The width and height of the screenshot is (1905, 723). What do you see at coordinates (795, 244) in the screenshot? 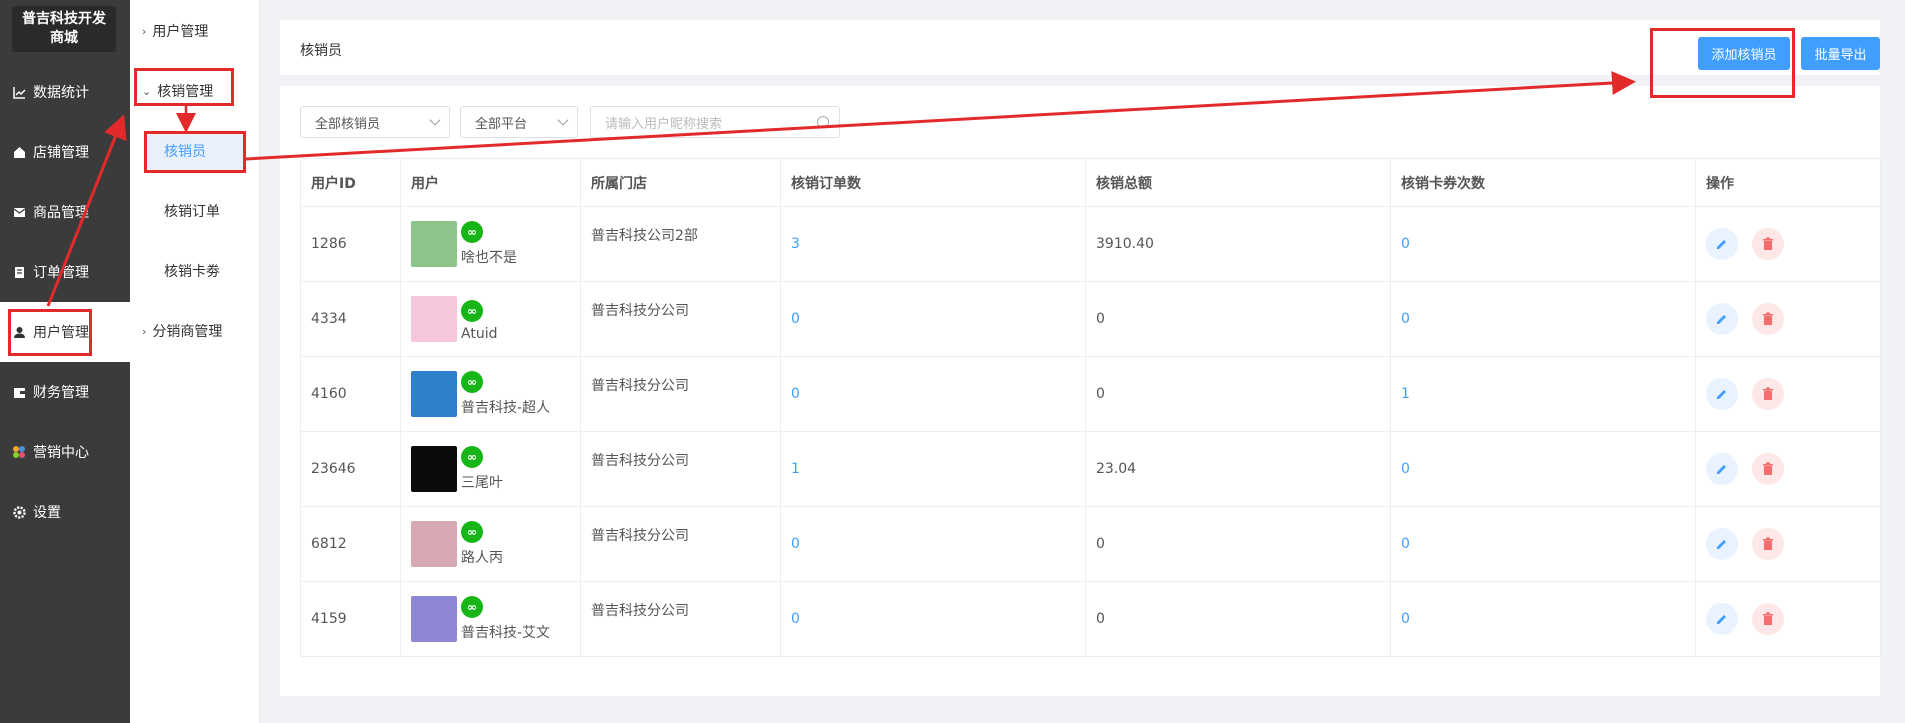
I see `orders-count-link: 3` at bounding box center [795, 244].